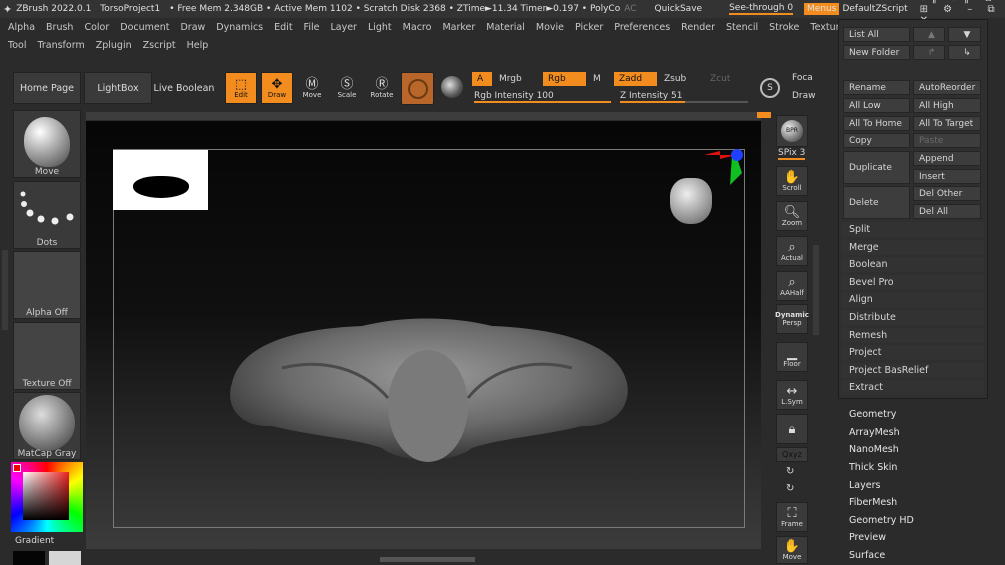  Describe the element at coordinates (635, 79) in the screenshot. I see `zadd-toggle: Zadd` at that location.